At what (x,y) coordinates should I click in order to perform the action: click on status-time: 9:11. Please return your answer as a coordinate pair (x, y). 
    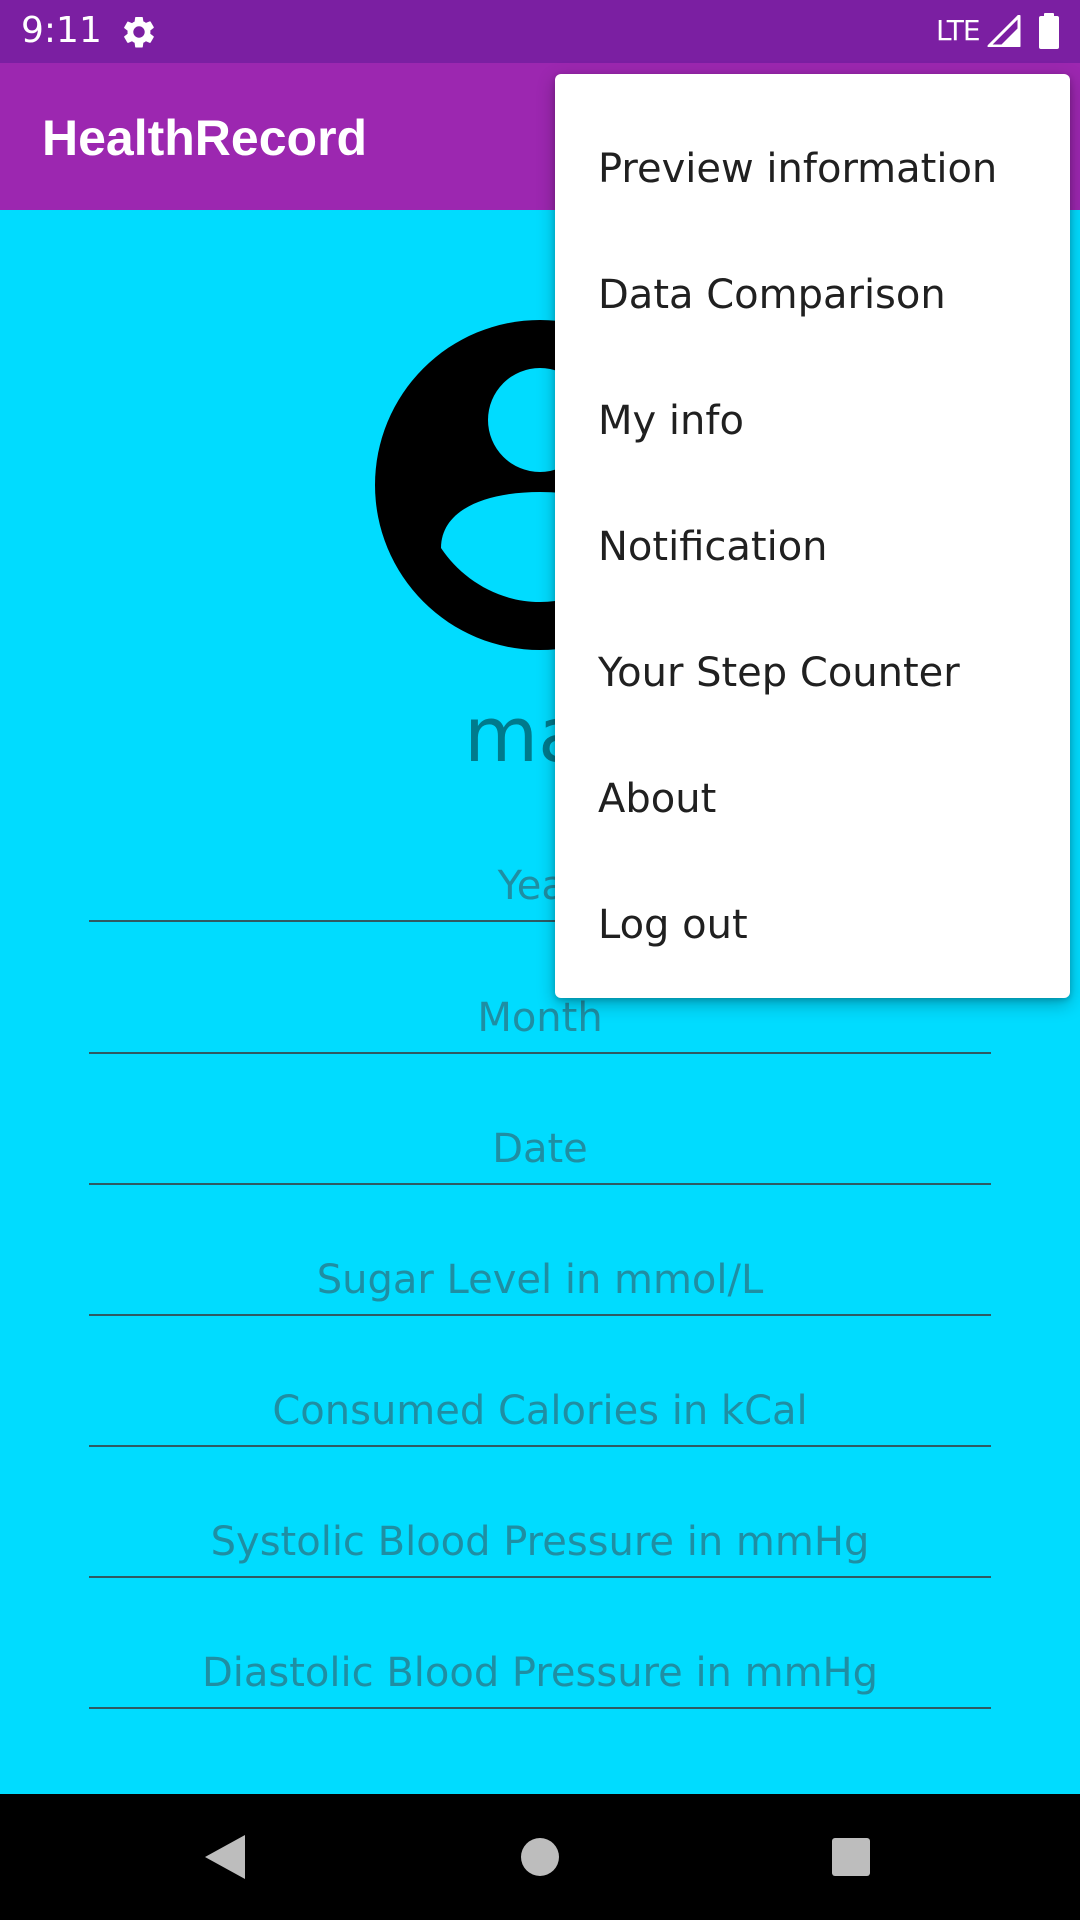
    Looking at the image, I should click on (61, 30).